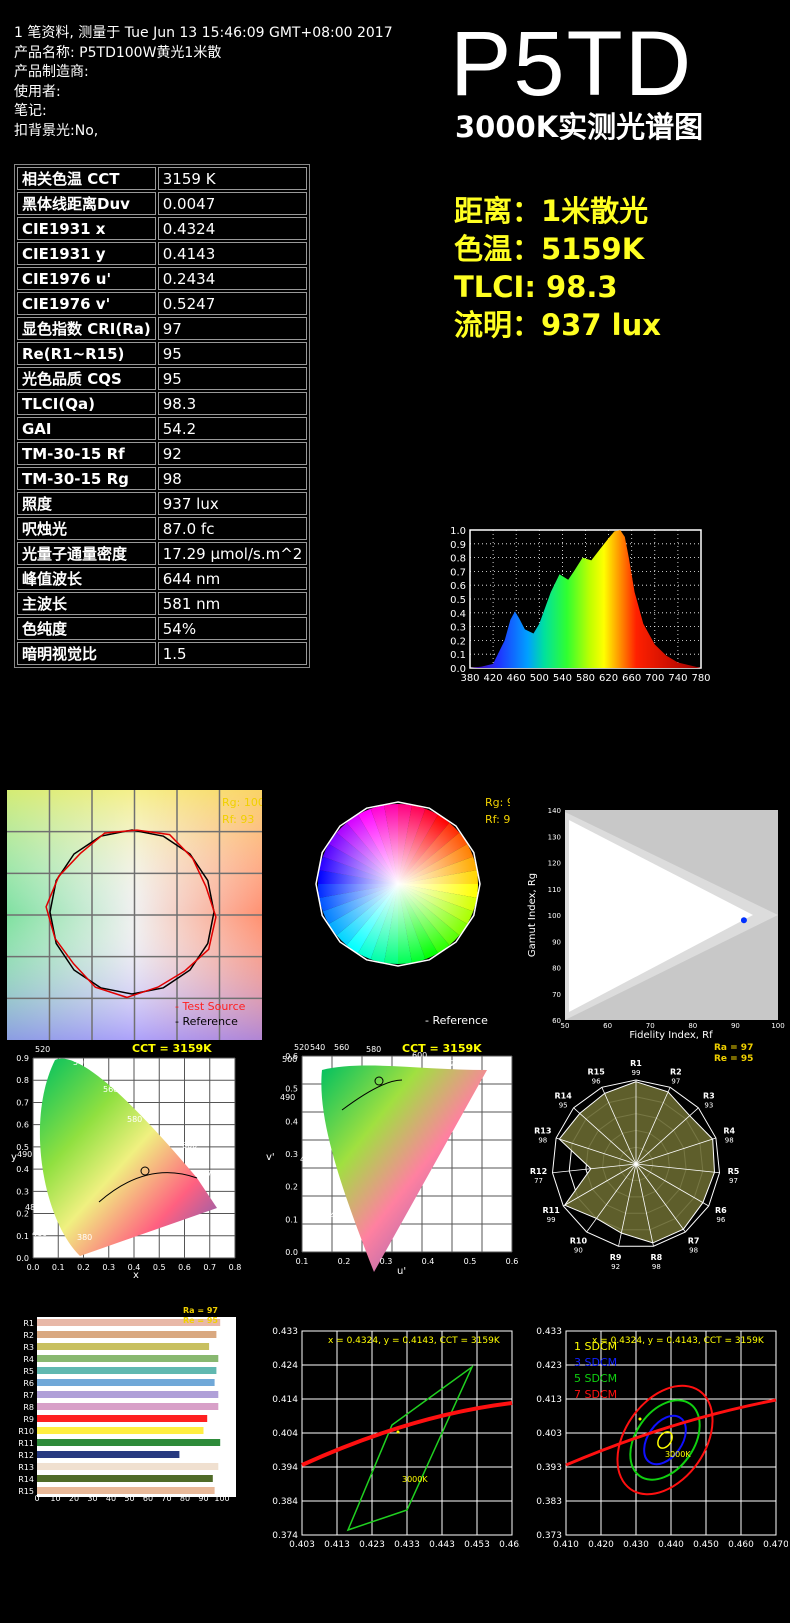  Describe the element at coordinates (706, 1545) in the screenshot. I see `xtick: 0.450` at that location.